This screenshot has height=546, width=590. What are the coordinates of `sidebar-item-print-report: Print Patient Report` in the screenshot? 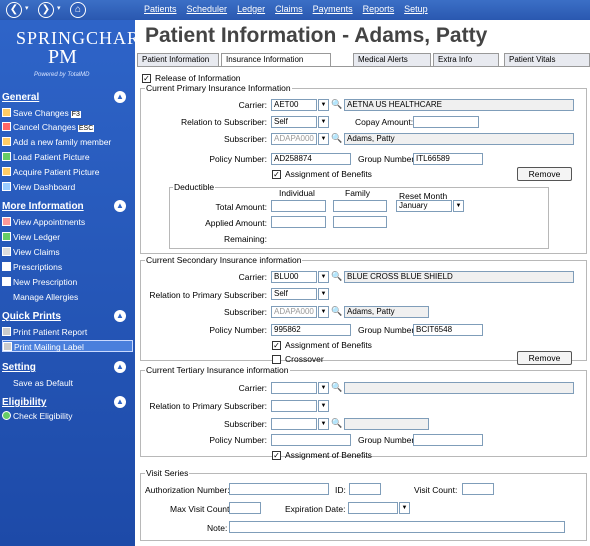 It's located at (67, 332).